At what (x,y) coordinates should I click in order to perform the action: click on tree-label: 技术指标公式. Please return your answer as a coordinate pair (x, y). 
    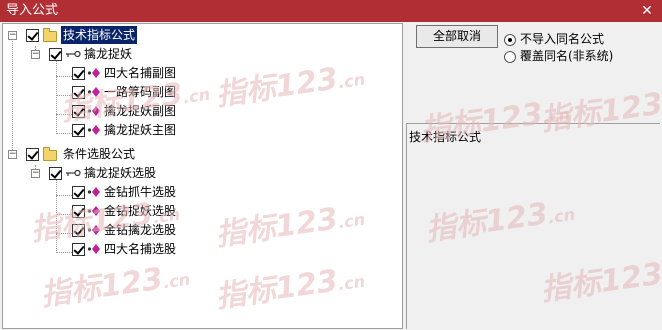
    Looking at the image, I should click on (99, 35).